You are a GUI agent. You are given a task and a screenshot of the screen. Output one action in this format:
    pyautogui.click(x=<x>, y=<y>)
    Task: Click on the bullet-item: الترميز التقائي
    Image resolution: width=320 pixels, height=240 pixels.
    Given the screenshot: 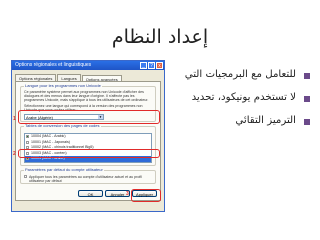 What is the action you would take?
    pyautogui.click(x=251, y=121)
    